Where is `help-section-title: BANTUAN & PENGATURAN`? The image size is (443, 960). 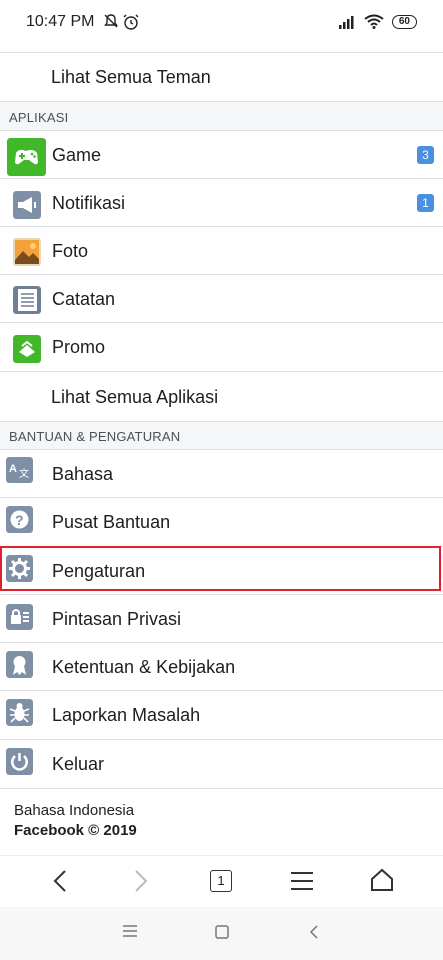 help-section-title: BANTUAN & PENGATURAN is located at coordinates (95, 436).